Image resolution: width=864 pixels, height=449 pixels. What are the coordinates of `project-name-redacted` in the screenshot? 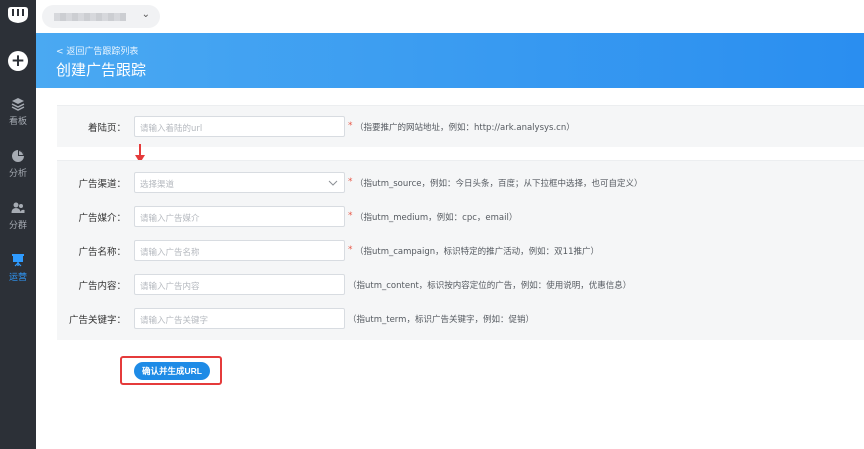 It's located at (90, 17).